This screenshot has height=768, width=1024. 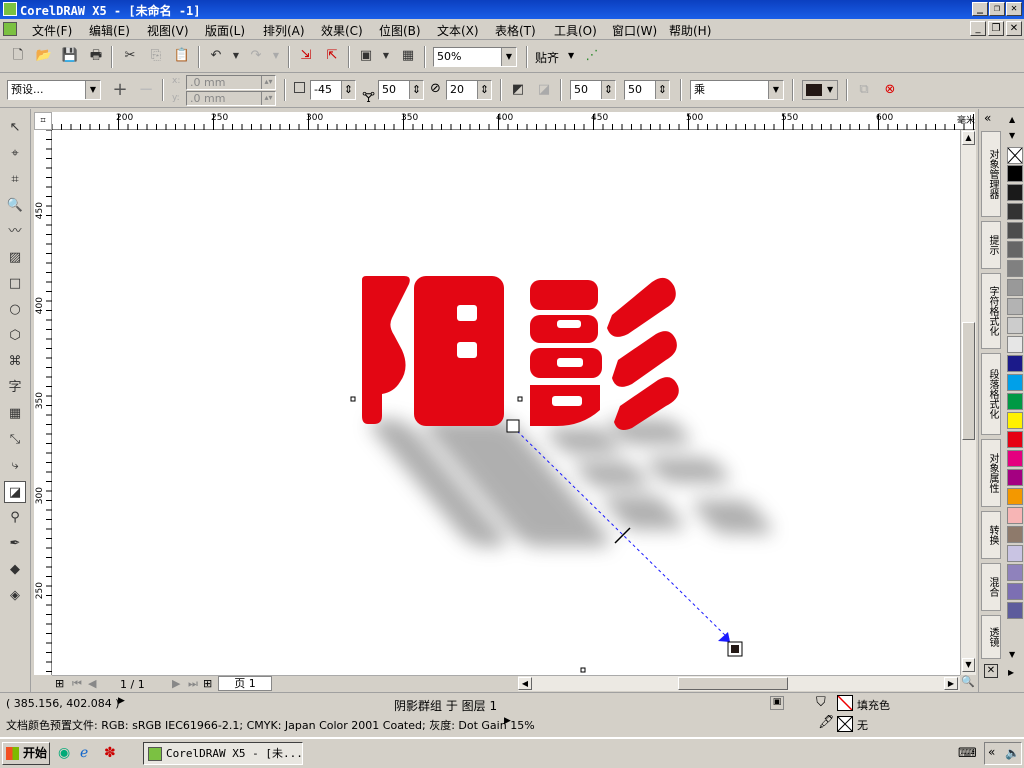 I want to click on horizontal-scroll-thumb, so click(x=733, y=683).